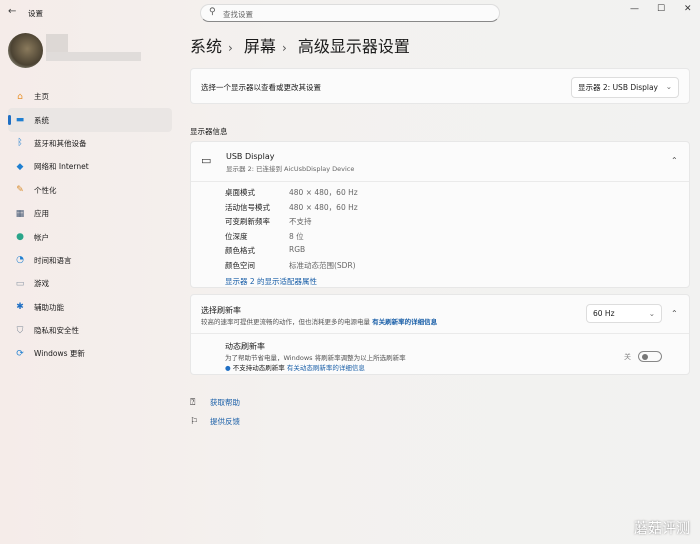 The width and height of the screenshot is (700, 544). Describe the element at coordinates (193, 402) in the screenshot. I see `help-icon: ⍰` at that location.